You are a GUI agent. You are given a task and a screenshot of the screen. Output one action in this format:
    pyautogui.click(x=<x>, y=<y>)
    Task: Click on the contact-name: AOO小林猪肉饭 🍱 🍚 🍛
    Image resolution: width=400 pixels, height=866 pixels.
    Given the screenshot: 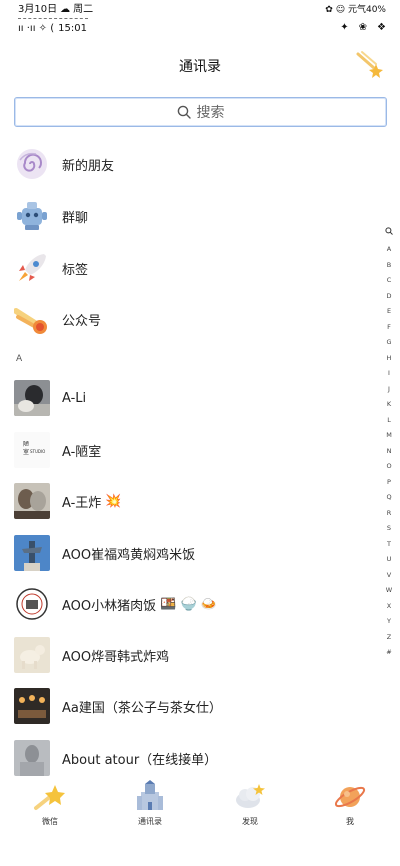 What is the action you would take?
    pyautogui.click(x=139, y=605)
    